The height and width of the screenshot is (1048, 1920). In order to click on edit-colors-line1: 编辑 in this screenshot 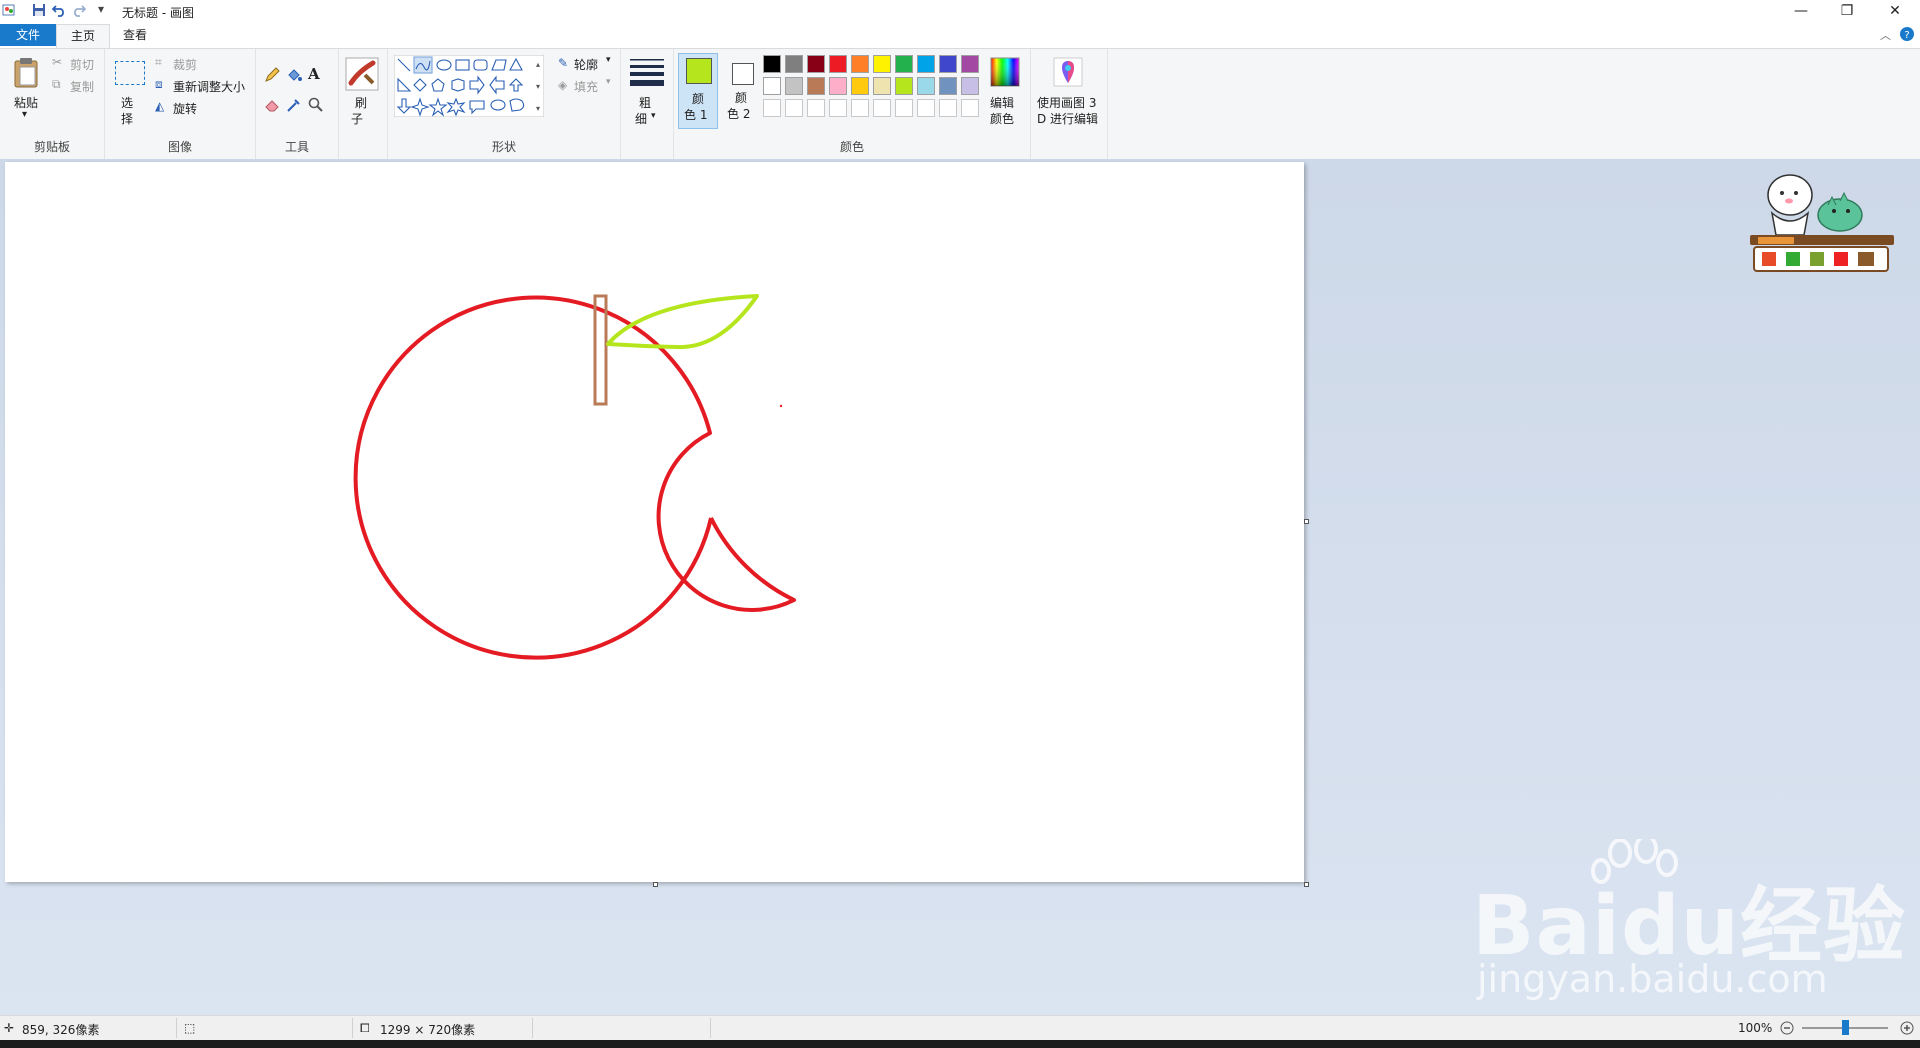, I will do `click(1002, 102)`.